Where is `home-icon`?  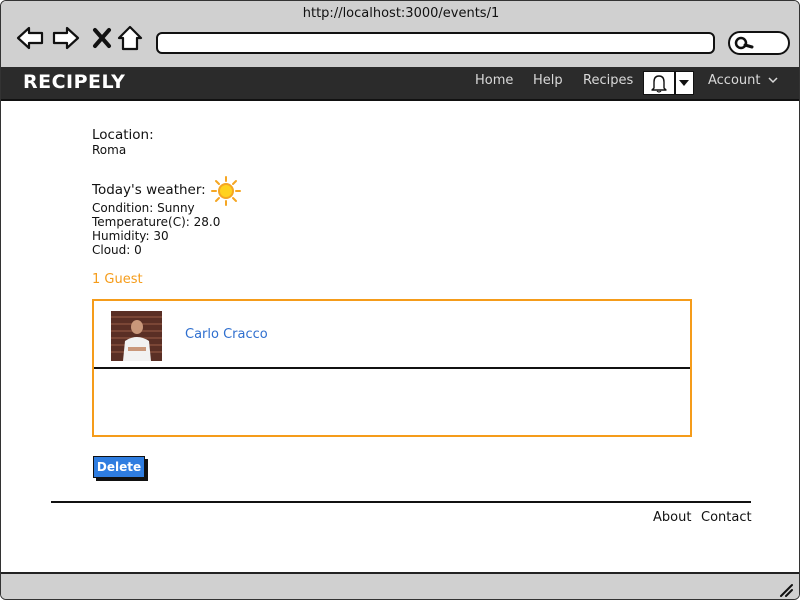
home-icon is located at coordinates (130, 38).